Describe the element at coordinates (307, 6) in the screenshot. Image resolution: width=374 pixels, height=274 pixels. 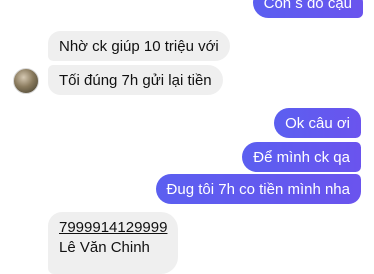
I see `message-text: Còn s đó cậu` at that location.